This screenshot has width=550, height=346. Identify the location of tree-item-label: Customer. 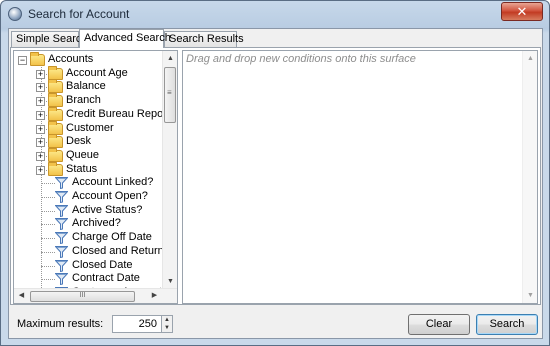
(90, 127).